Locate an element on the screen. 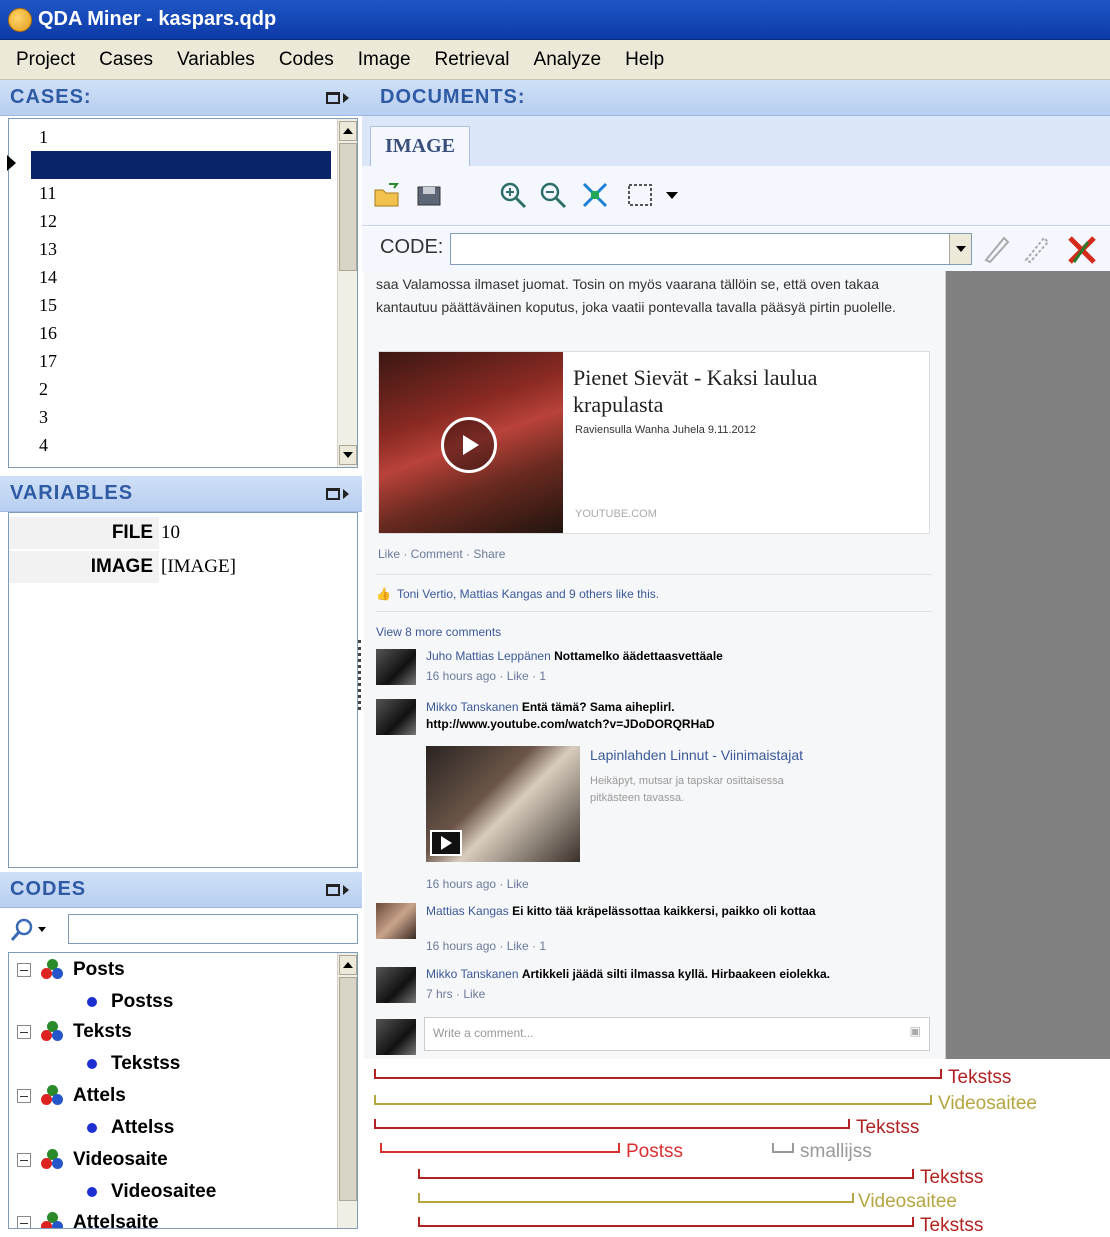  codes-scrollbar is located at coordinates (347, 1090).